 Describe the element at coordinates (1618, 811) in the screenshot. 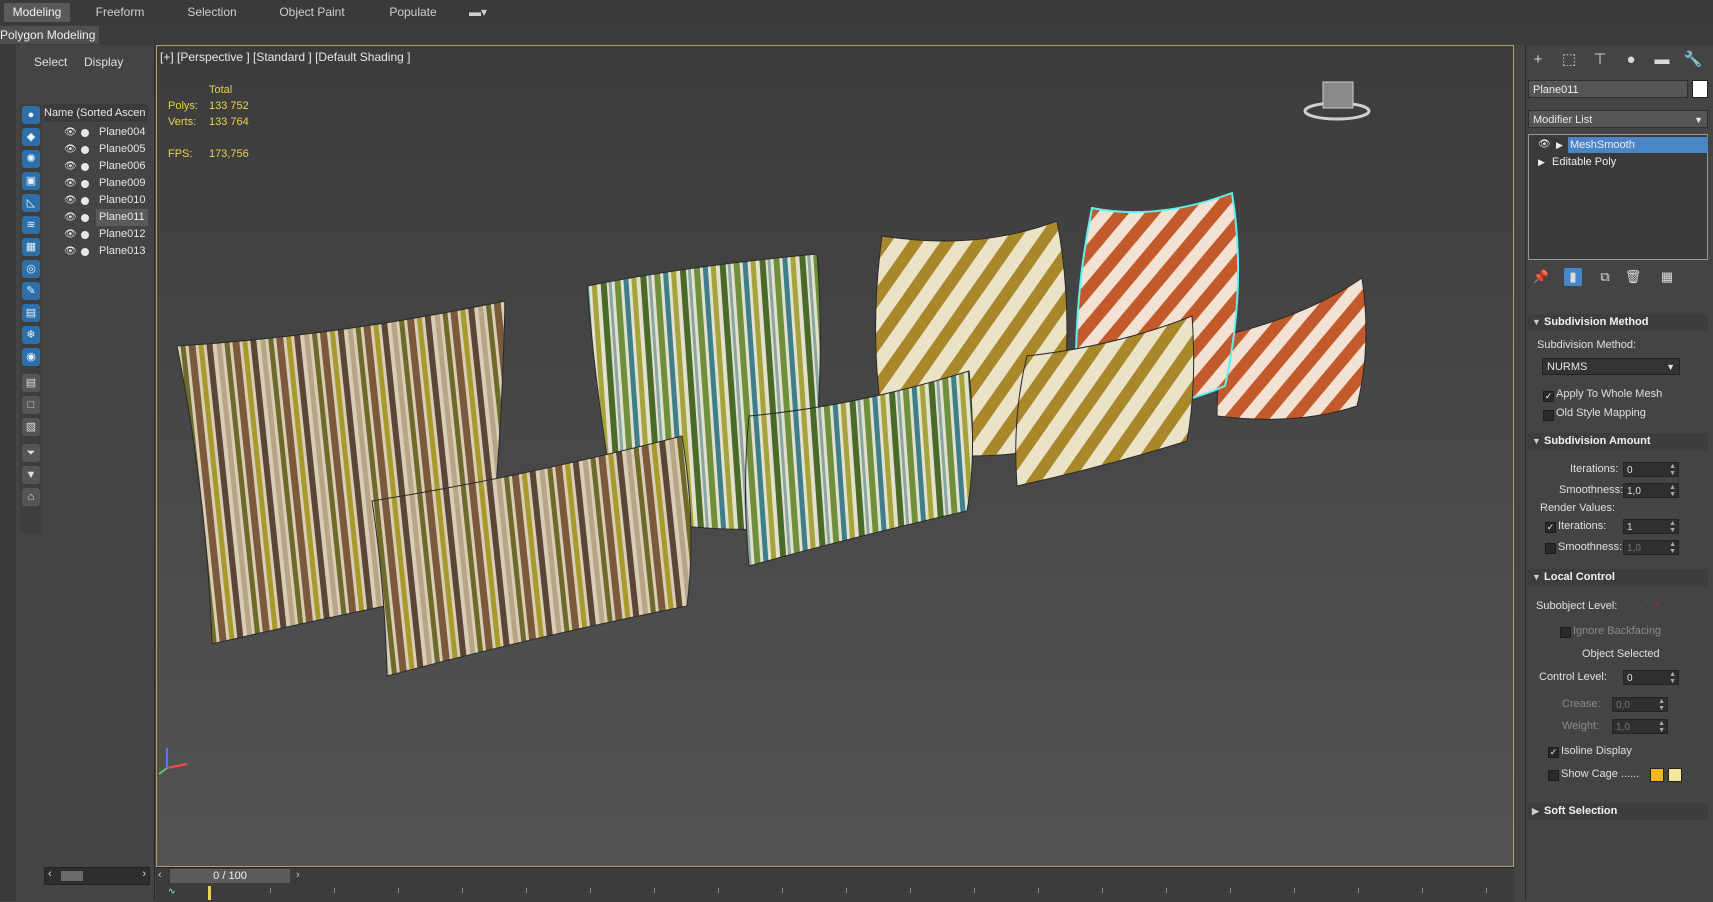

I see `rollout-soft-selection: ▶ Soft Selection` at that location.